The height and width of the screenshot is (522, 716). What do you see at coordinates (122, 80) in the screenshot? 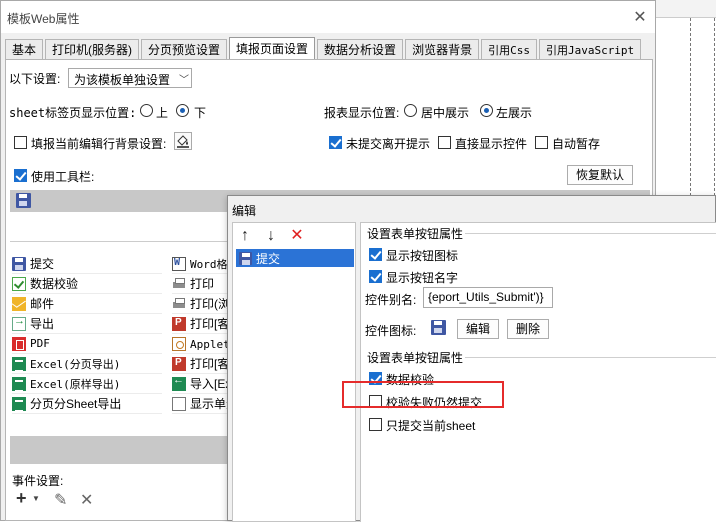
I see `apply-select-value: 为该模板单独设置` at bounding box center [122, 80].